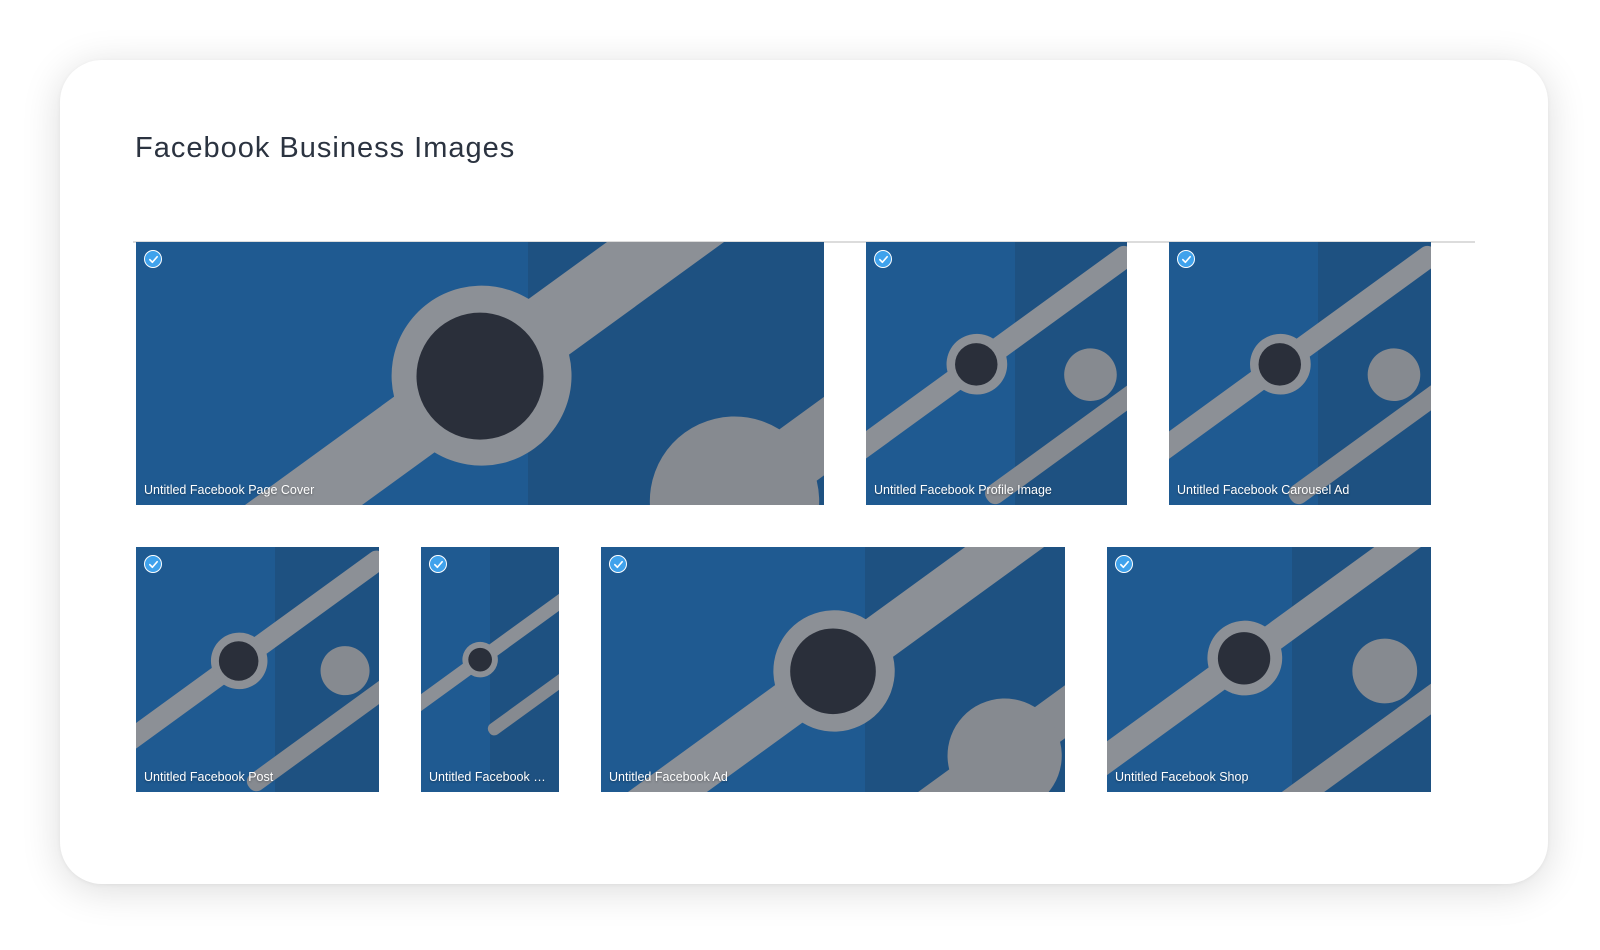  What do you see at coordinates (1263, 490) in the screenshot?
I see `tile-label: Untitled Facebook Carousel Ad` at bounding box center [1263, 490].